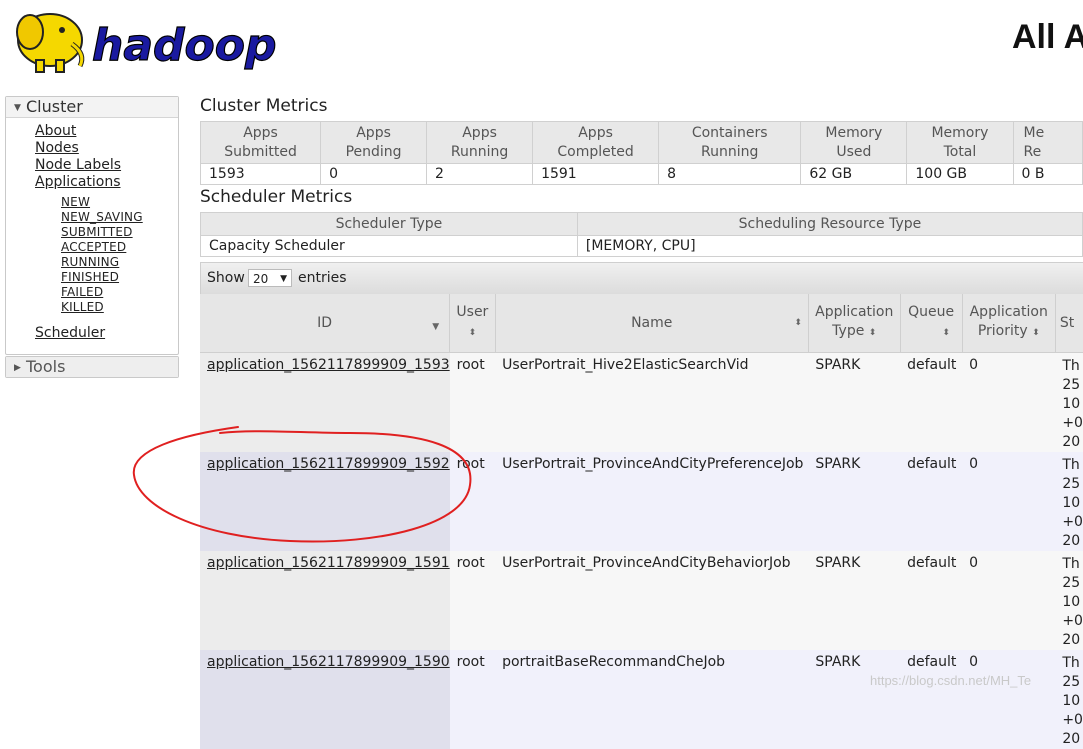 This screenshot has width=1083, height=749. Describe the element at coordinates (829, 246) in the screenshot. I see `scheduler-value: [MEMORY, CPU]` at that location.